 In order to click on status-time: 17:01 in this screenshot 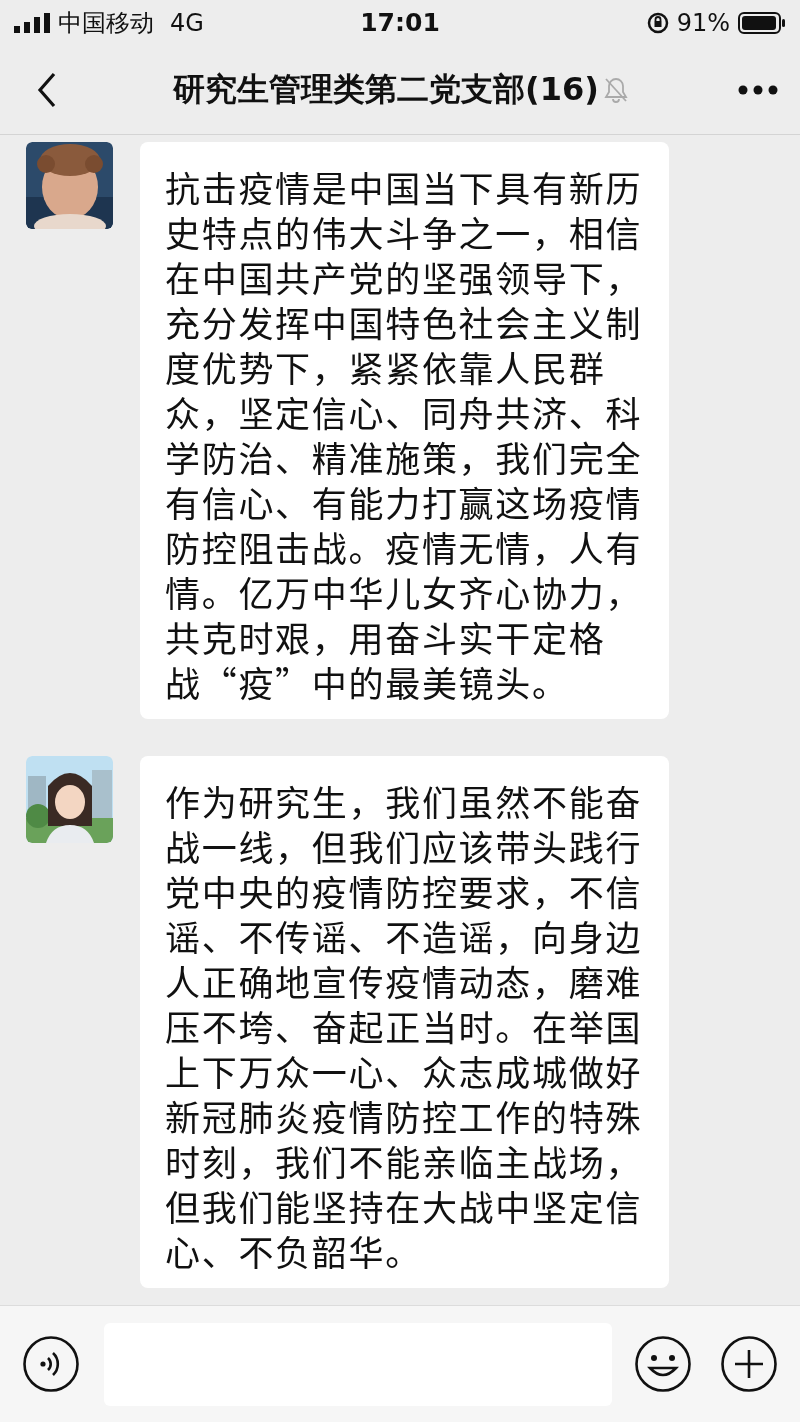, I will do `click(400, 22)`.